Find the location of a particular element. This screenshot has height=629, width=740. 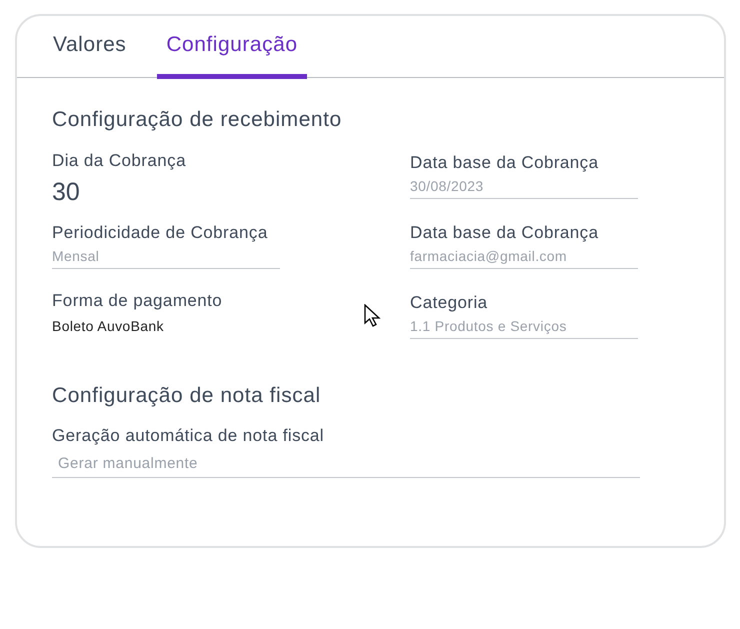

cursor-icon is located at coordinates (373, 316).